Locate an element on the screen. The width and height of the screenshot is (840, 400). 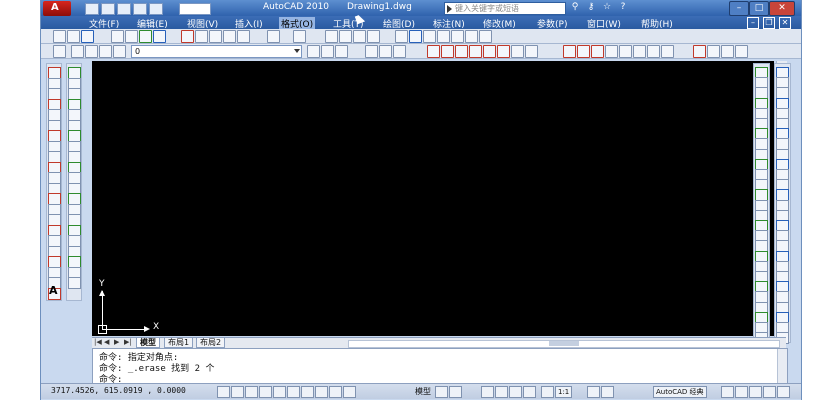
dynamic-input-icon is located at coordinates (321, 392).